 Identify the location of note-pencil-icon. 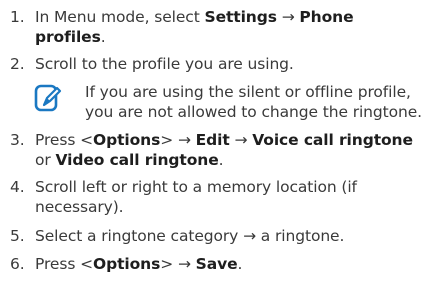
(48, 98).